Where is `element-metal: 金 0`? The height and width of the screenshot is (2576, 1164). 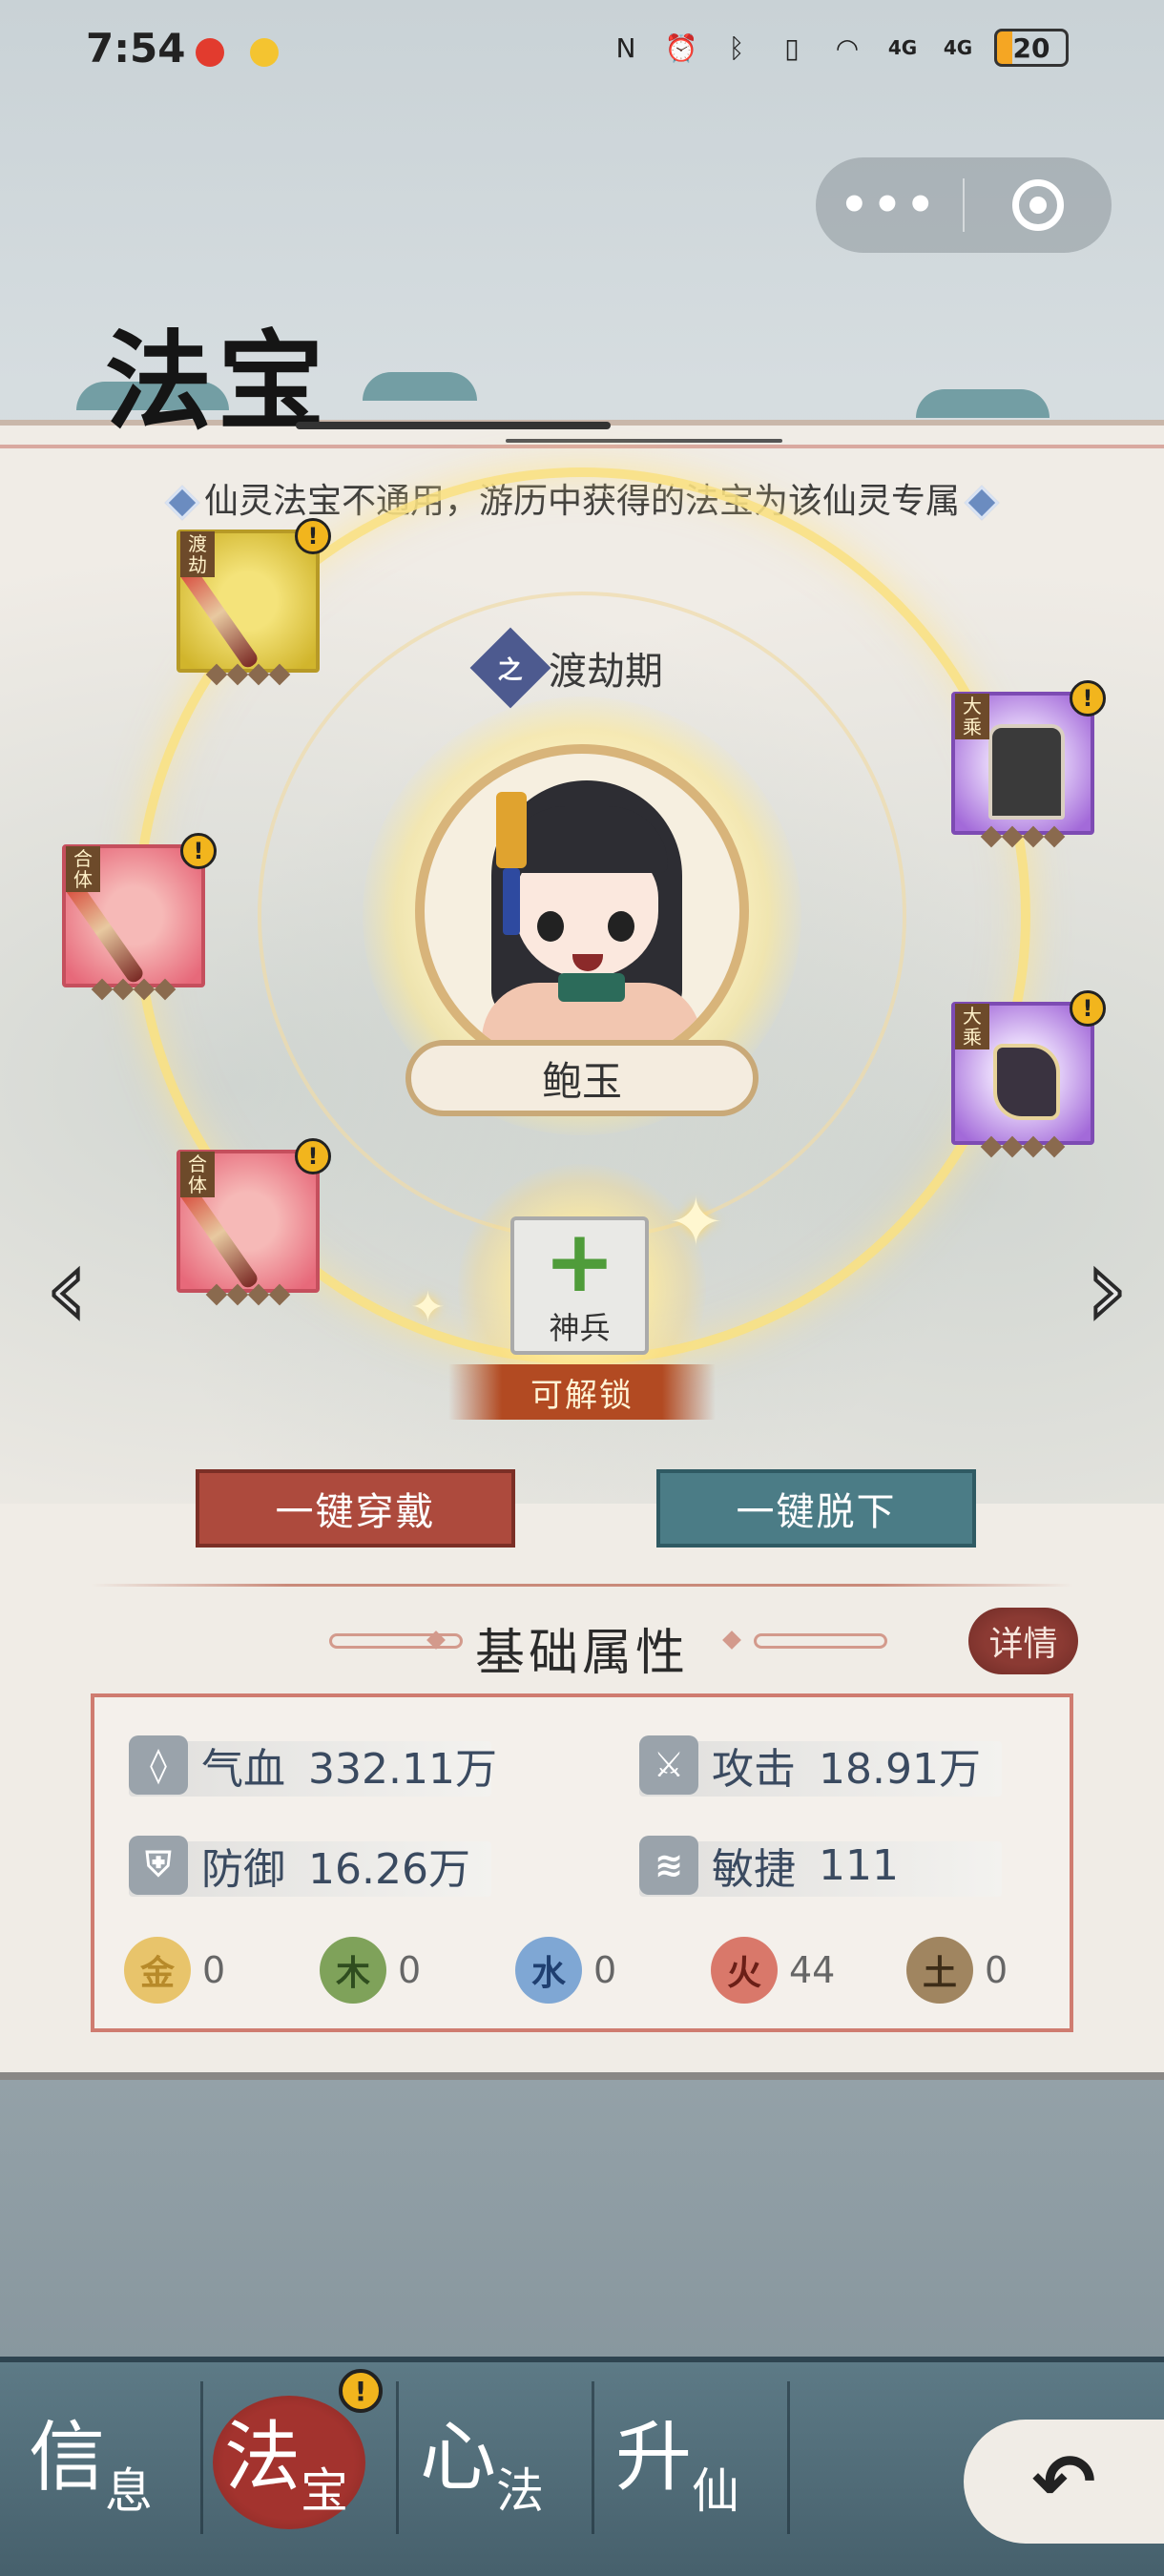 element-metal: 金 0 is located at coordinates (174, 1970).